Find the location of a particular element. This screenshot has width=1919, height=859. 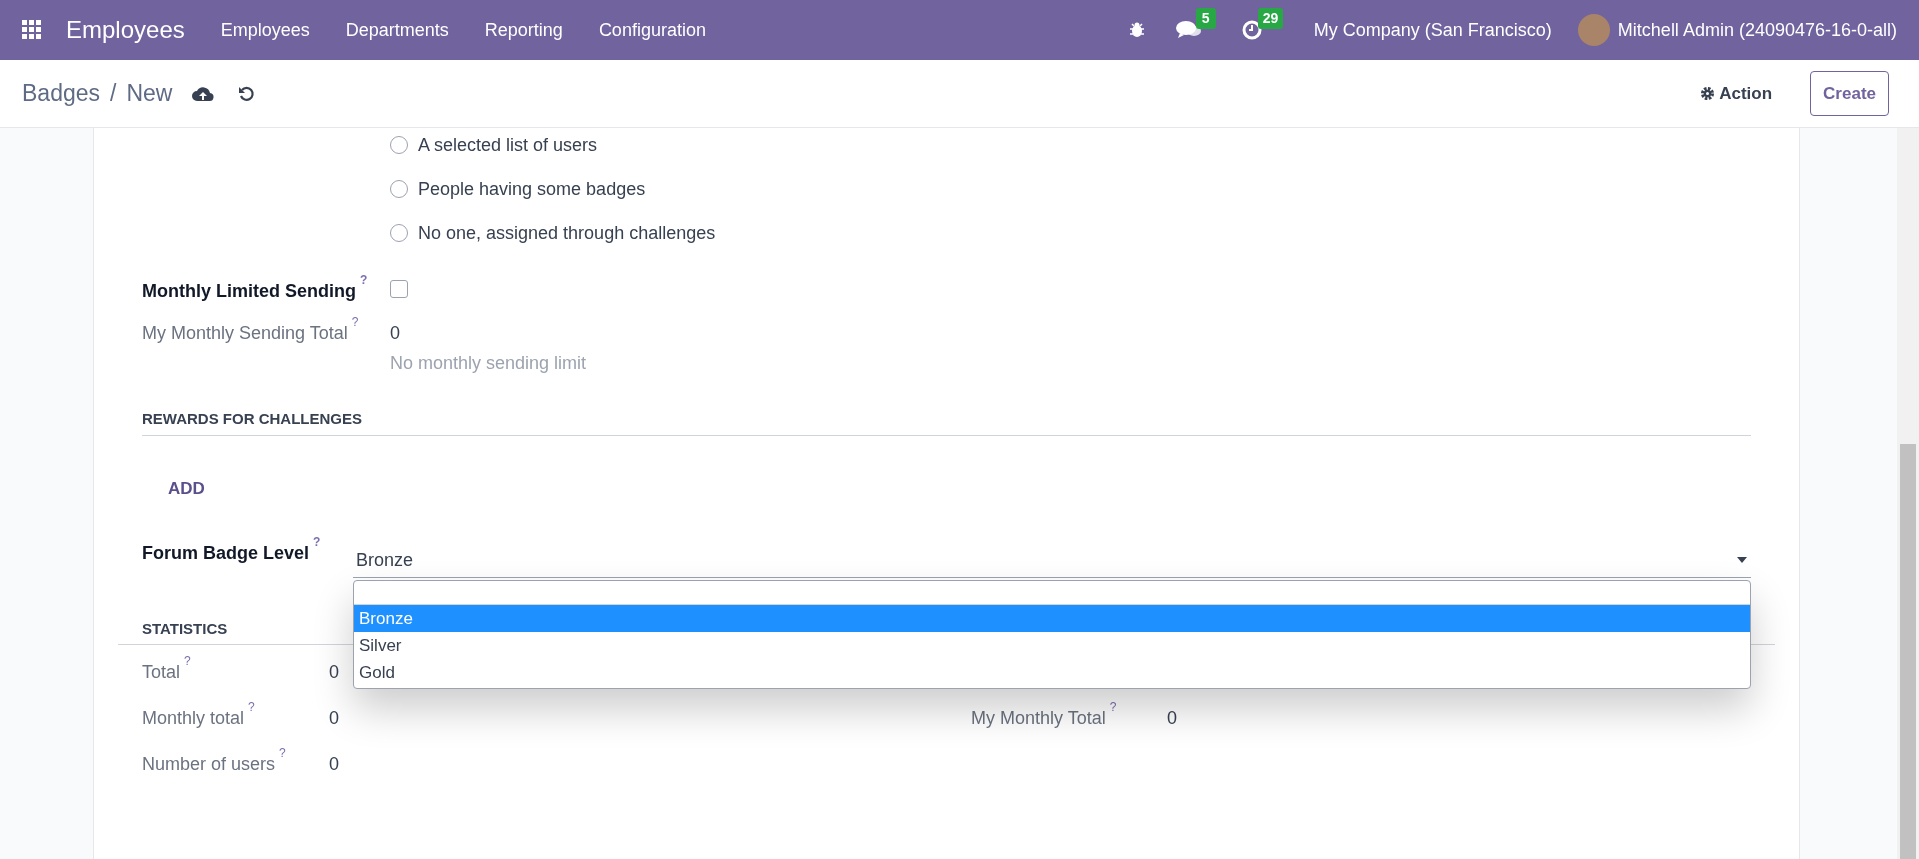

breadcrumb-link: Badges is located at coordinates (61, 93).